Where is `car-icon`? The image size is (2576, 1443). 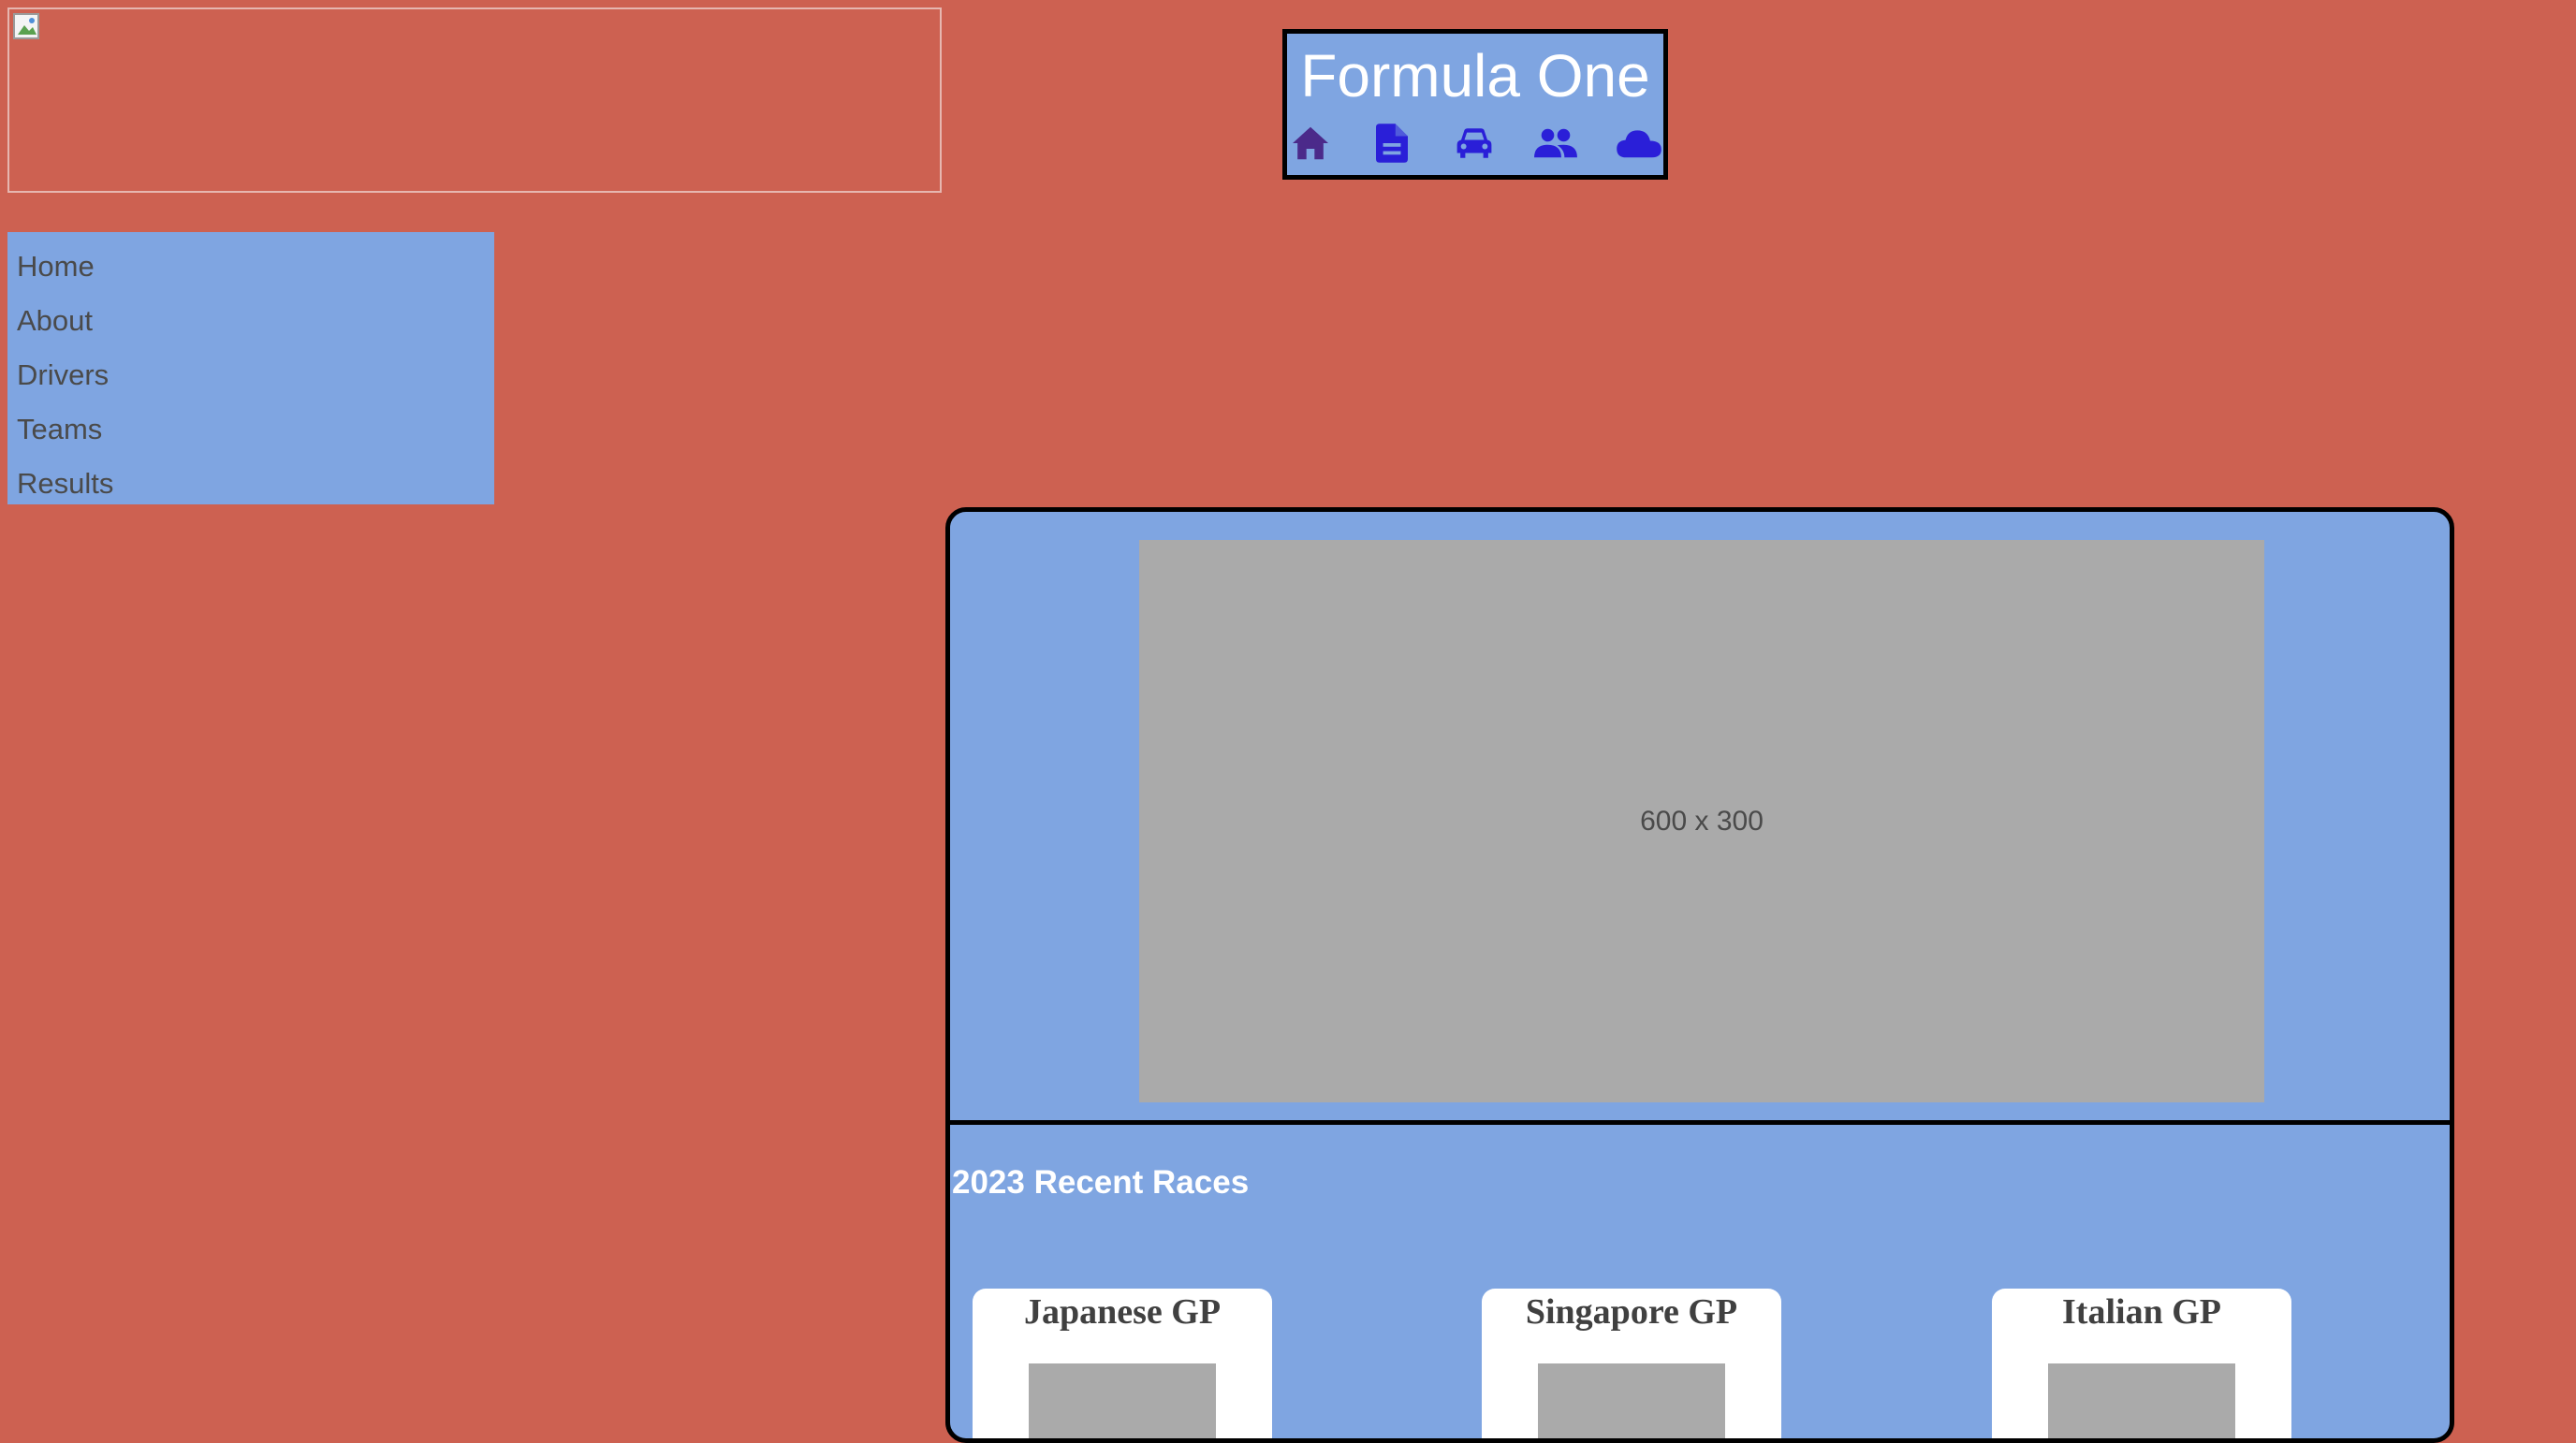
car-icon is located at coordinates (1474, 143).